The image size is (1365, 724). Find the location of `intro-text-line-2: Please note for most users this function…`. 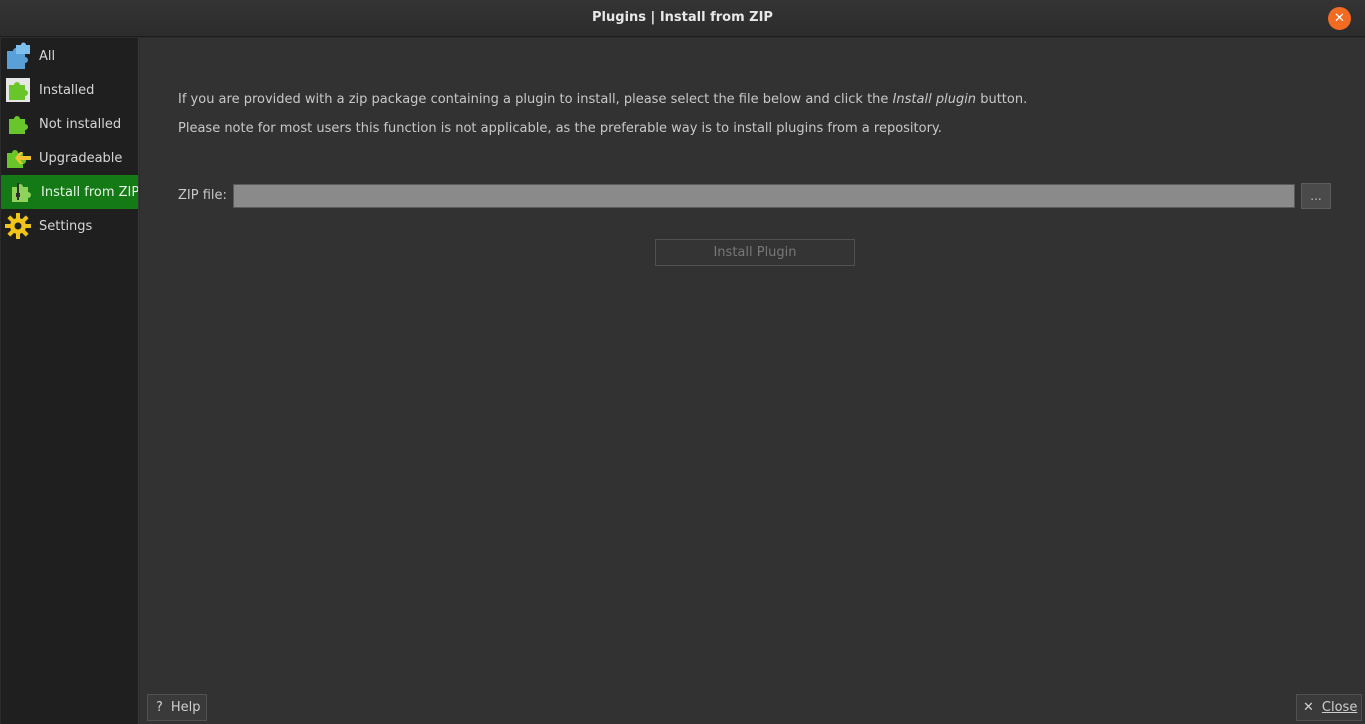

intro-text-line-2: Please note for most users this function… is located at coordinates (560, 128).